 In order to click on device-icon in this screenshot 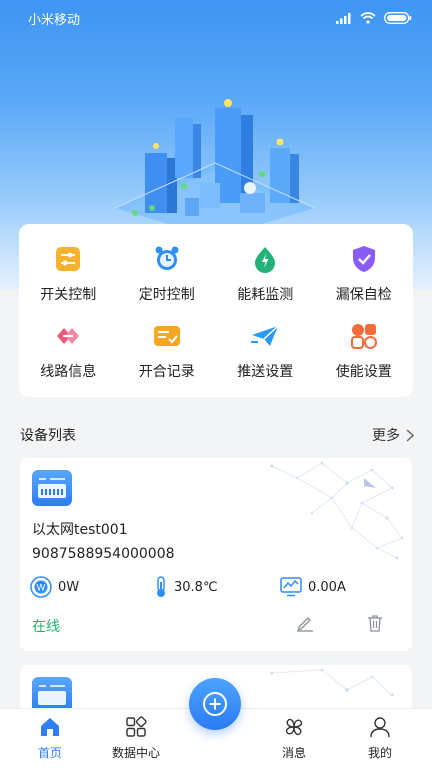, I will do `click(52, 488)`.